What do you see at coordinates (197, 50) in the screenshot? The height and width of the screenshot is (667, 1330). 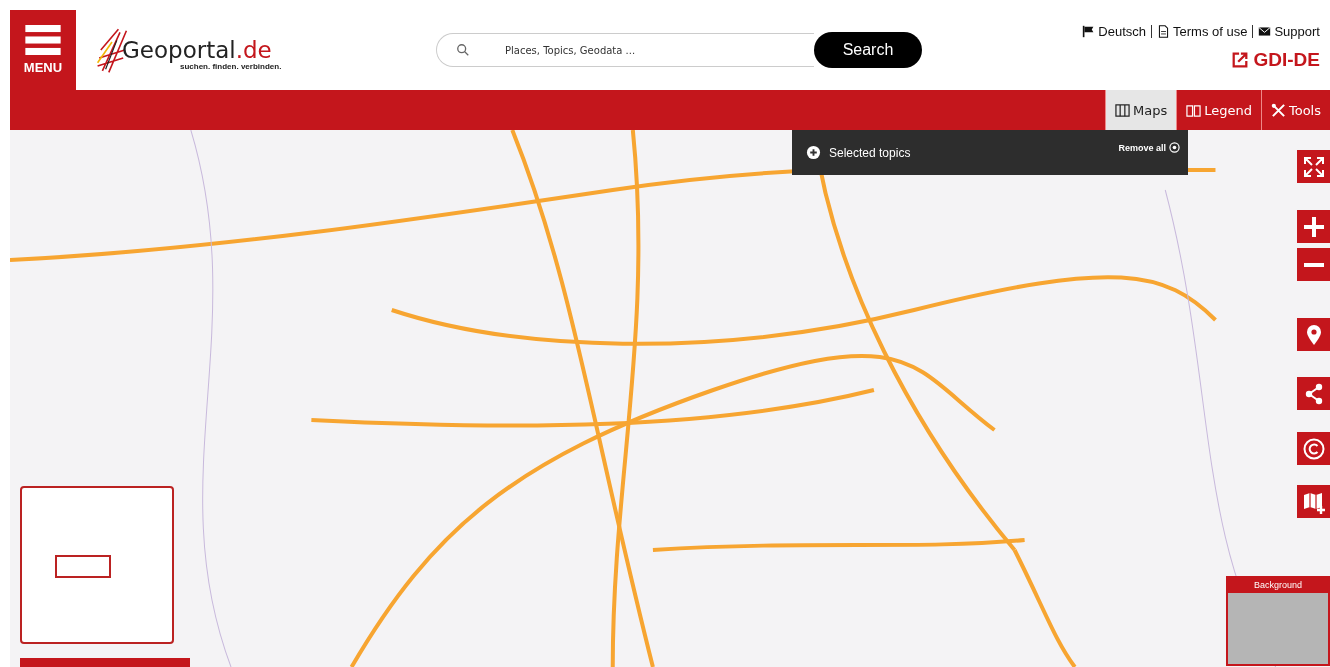 I see `logo-wordmark: Geoportal.de` at bounding box center [197, 50].